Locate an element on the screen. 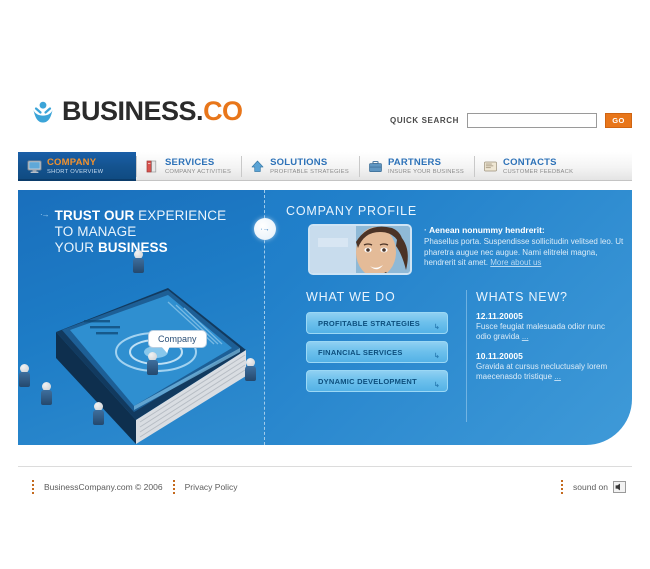 This screenshot has width=650, height=569. site-header: BUSINESS.CO QUICK SEARCH GO is located at coordinates (325, 120).